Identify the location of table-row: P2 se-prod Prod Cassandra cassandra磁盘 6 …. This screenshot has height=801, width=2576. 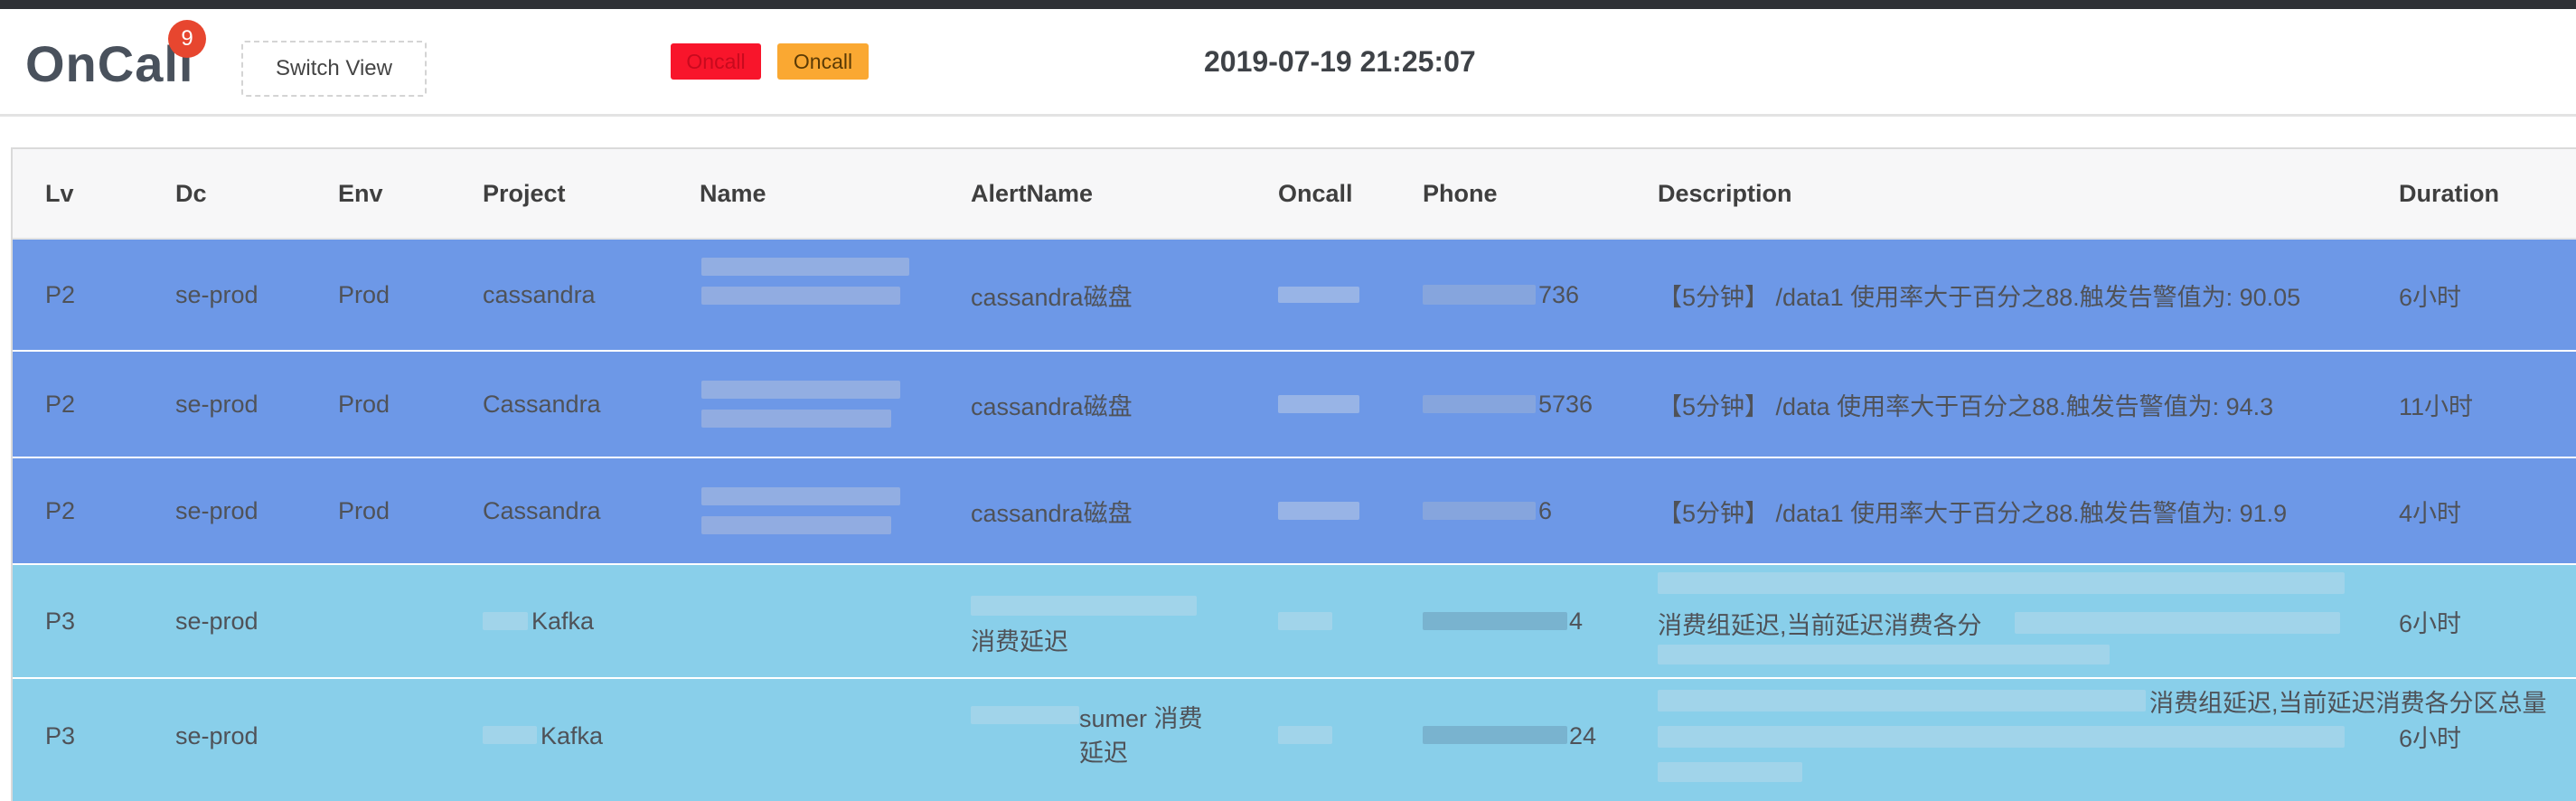
(1294, 512).